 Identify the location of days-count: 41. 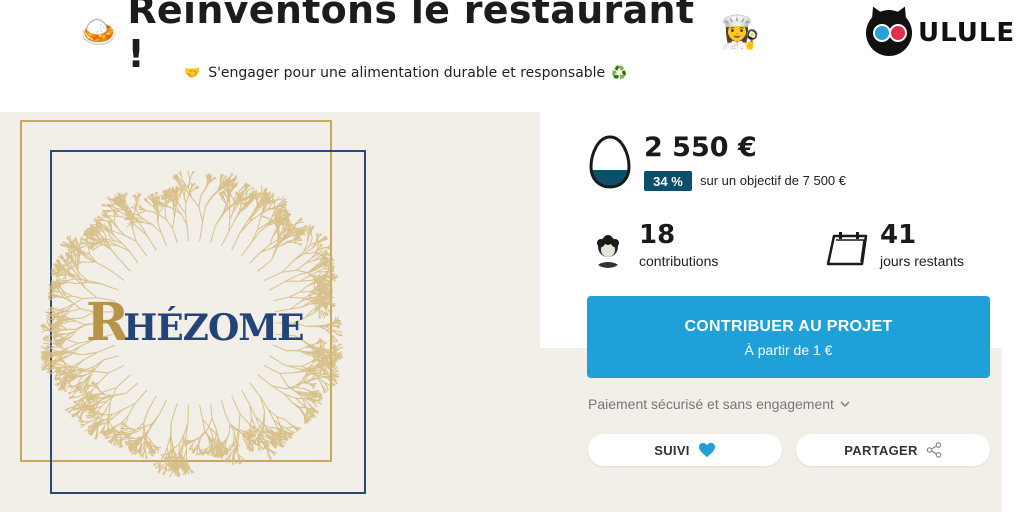
(898, 235).